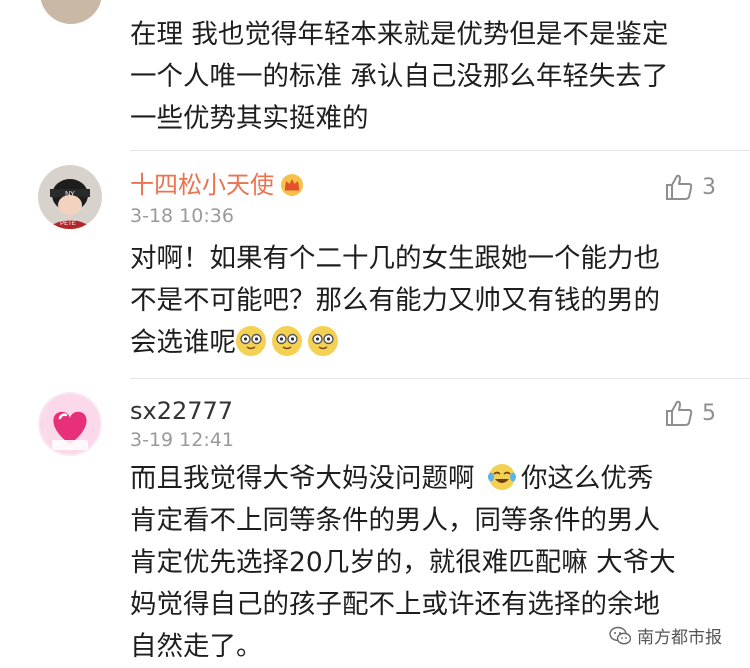 The image size is (750, 668). Describe the element at coordinates (292, 185) in the screenshot. I see `vip-crown-icon` at that location.